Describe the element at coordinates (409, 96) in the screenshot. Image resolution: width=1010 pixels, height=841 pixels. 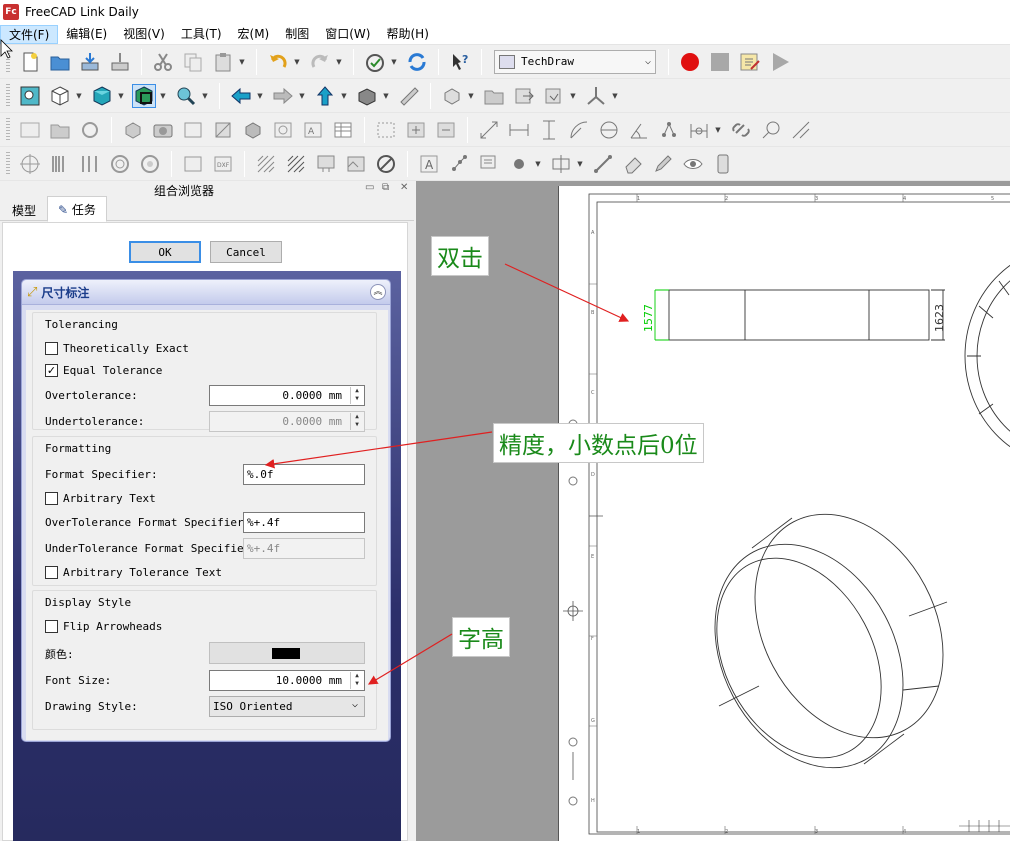
I see `measure-icon` at that location.